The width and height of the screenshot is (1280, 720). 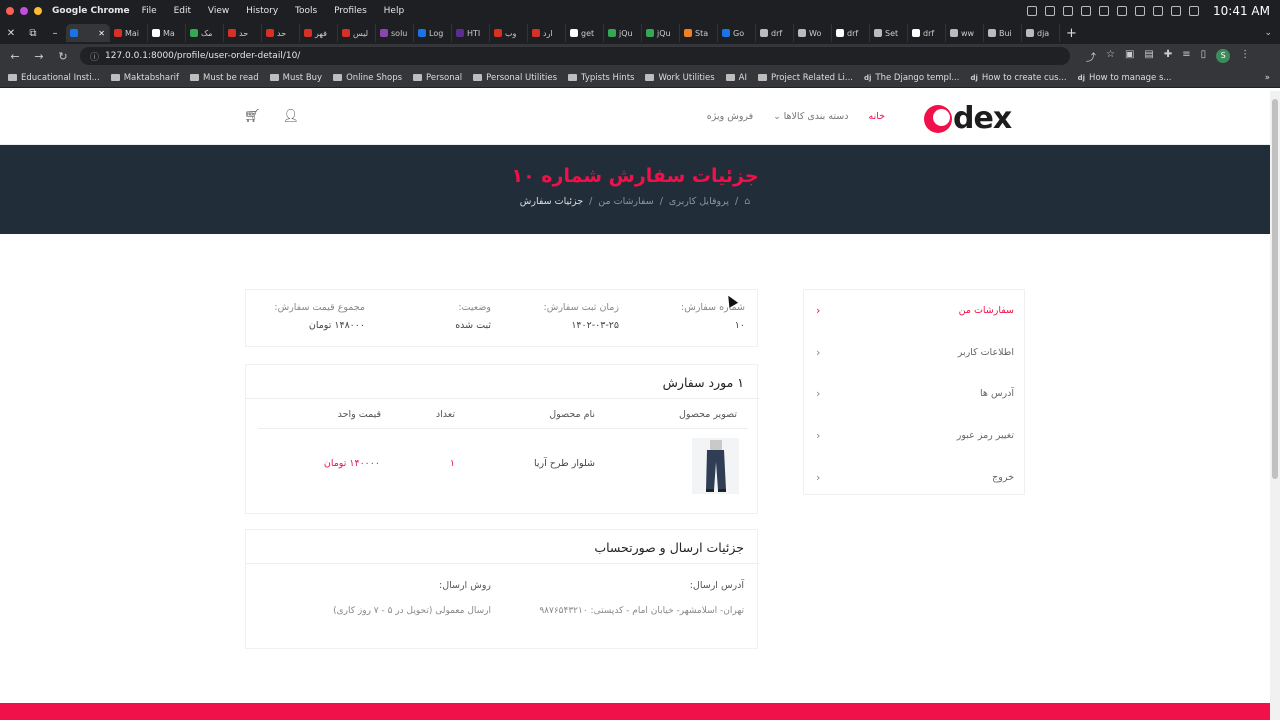 I want to click on breadcrumb-profile: پروفایل کاربری, so click(x=699, y=201).